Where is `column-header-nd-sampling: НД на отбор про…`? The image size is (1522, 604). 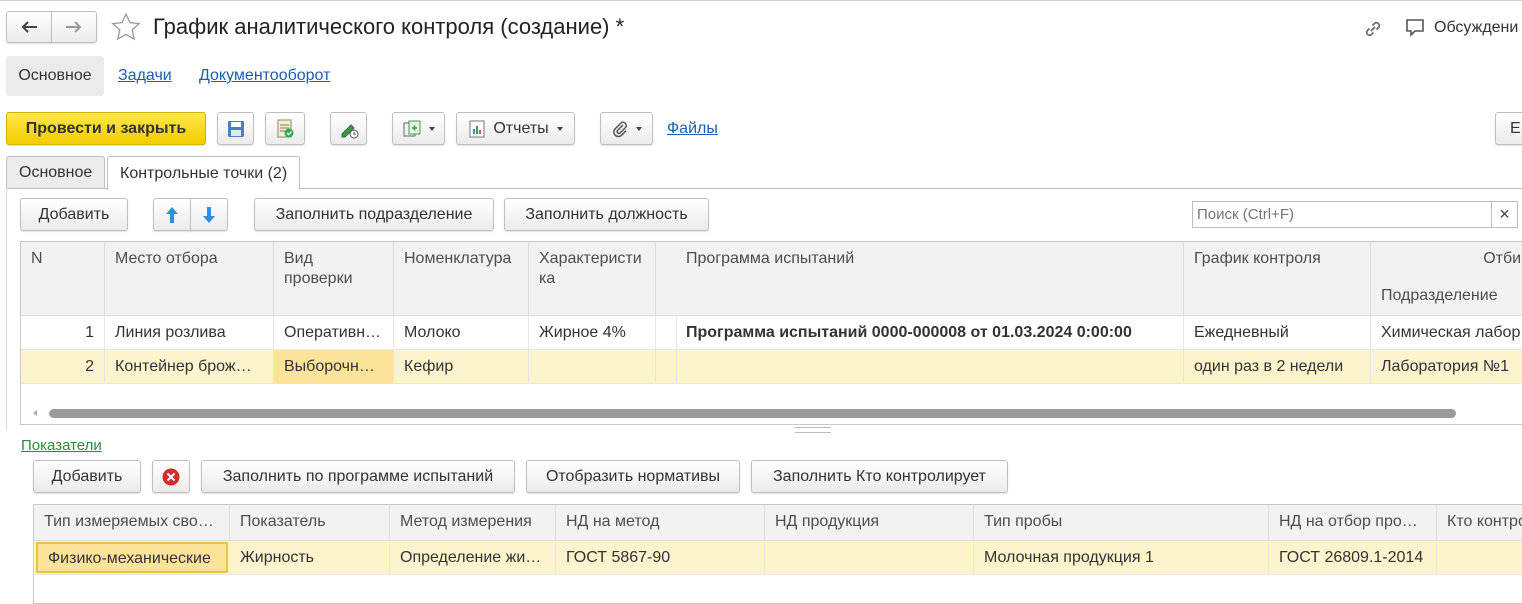
column-header-nd-sampling: НД на отбор про… is located at coordinates (1353, 523).